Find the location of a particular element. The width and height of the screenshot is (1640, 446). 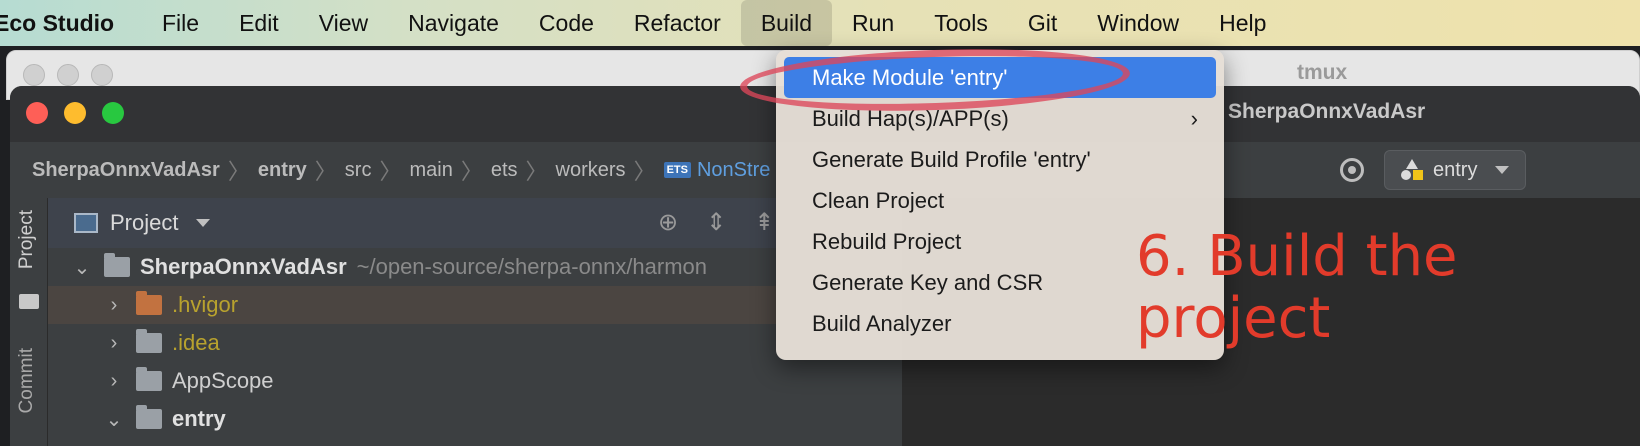

tmux-window-controls is located at coordinates (68, 75).